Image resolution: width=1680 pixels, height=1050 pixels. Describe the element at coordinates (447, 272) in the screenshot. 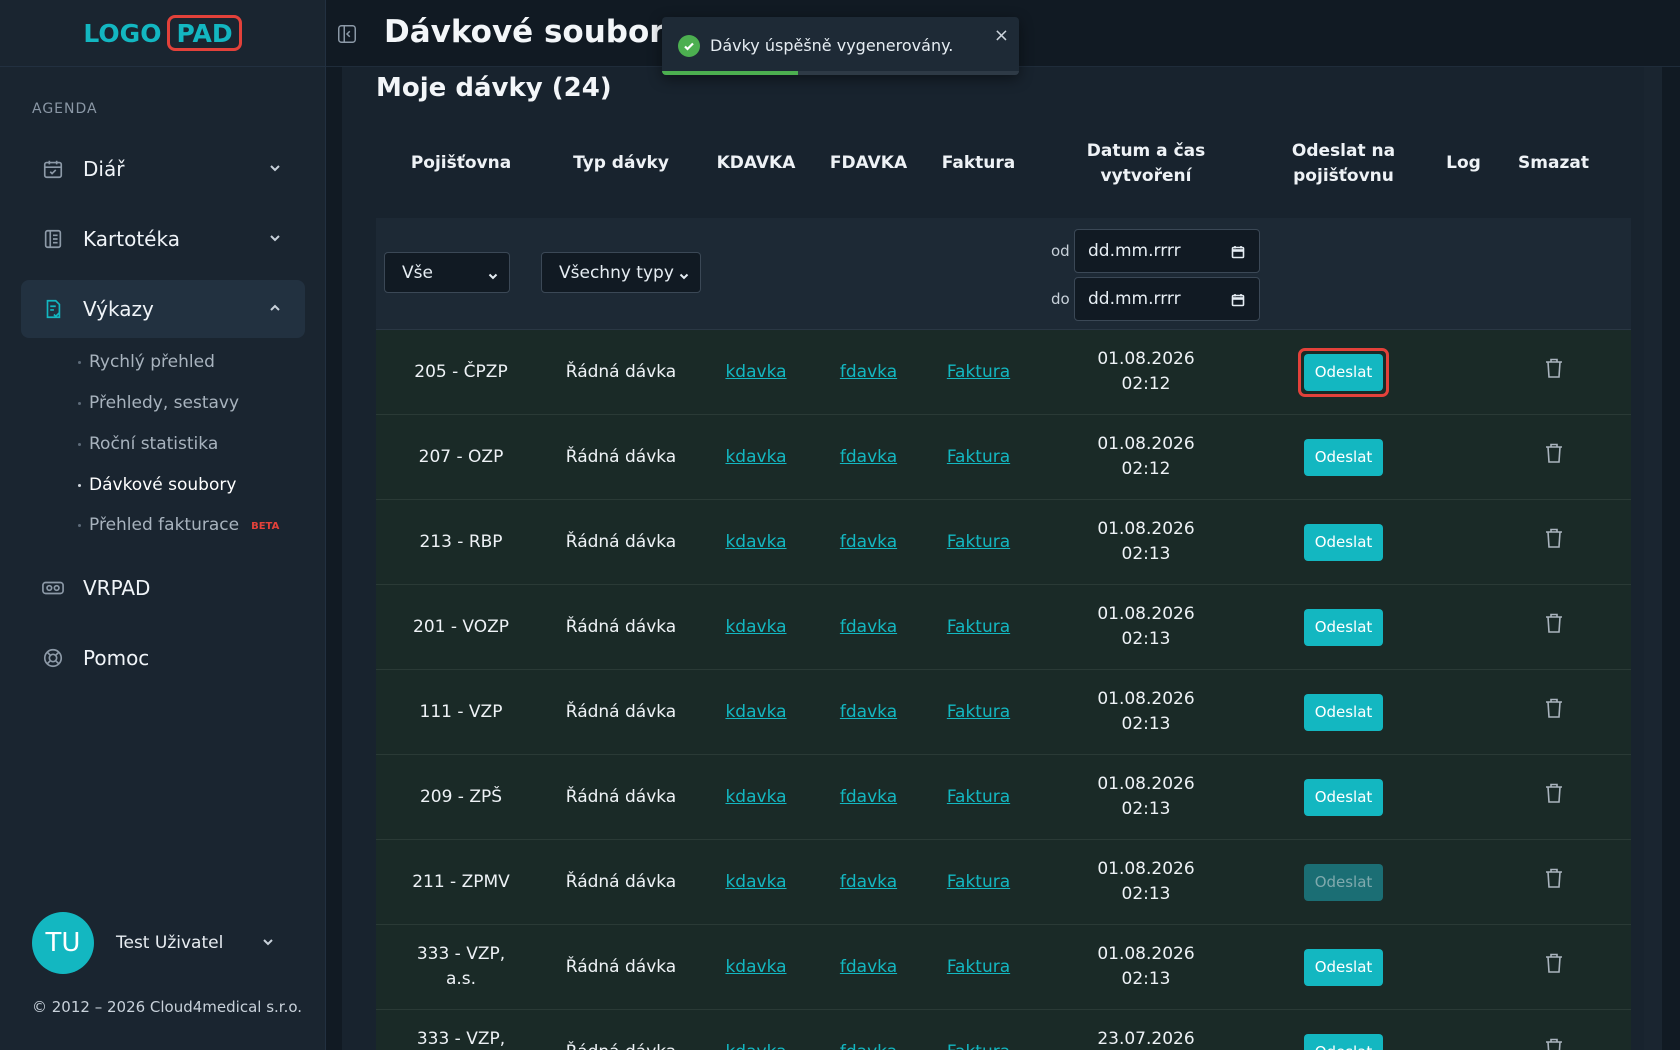

I see `insurer-filter-select: Vše` at that location.